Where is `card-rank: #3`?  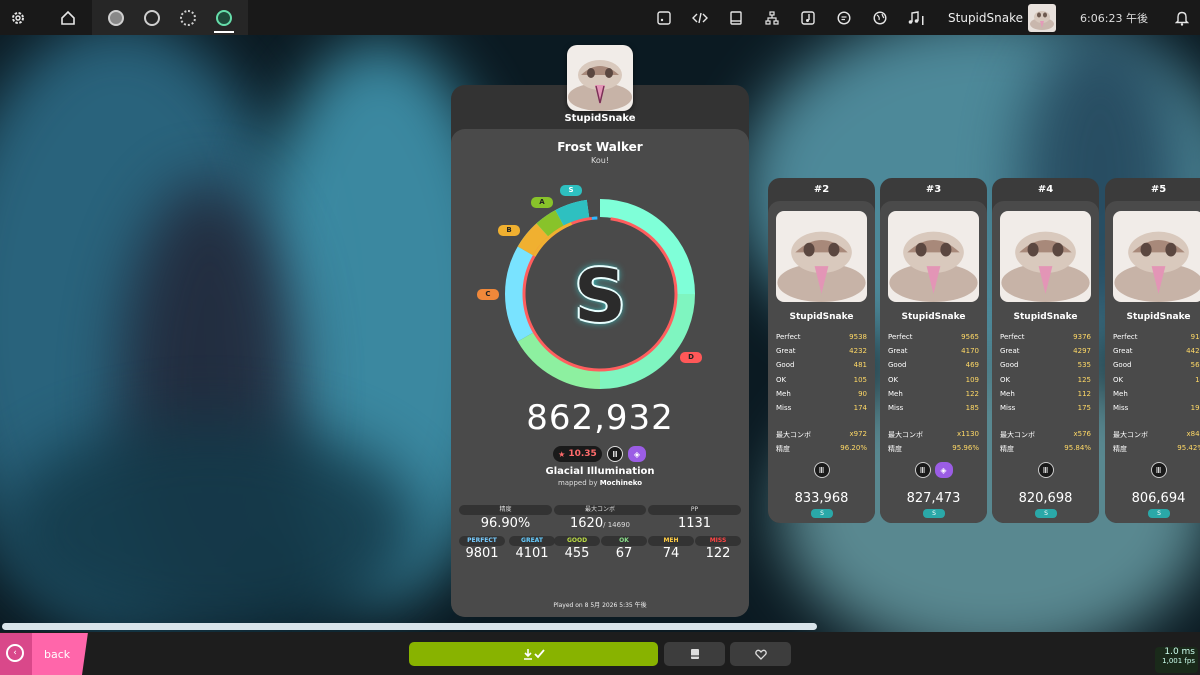 card-rank: #3 is located at coordinates (933, 189).